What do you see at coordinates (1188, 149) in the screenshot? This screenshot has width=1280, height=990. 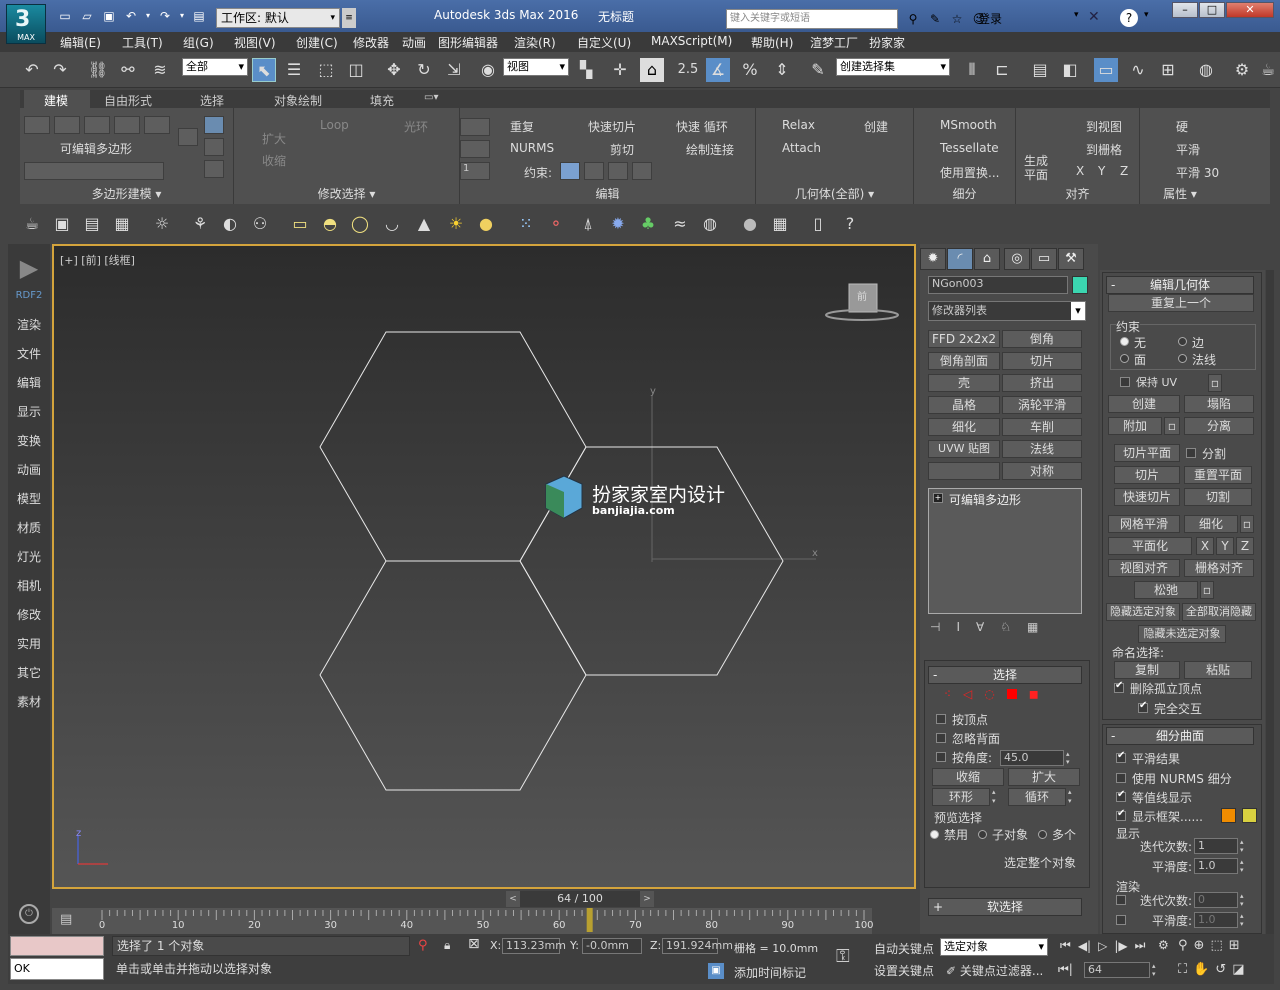 I see `smooth-button: 平滑` at bounding box center [1188, 149].